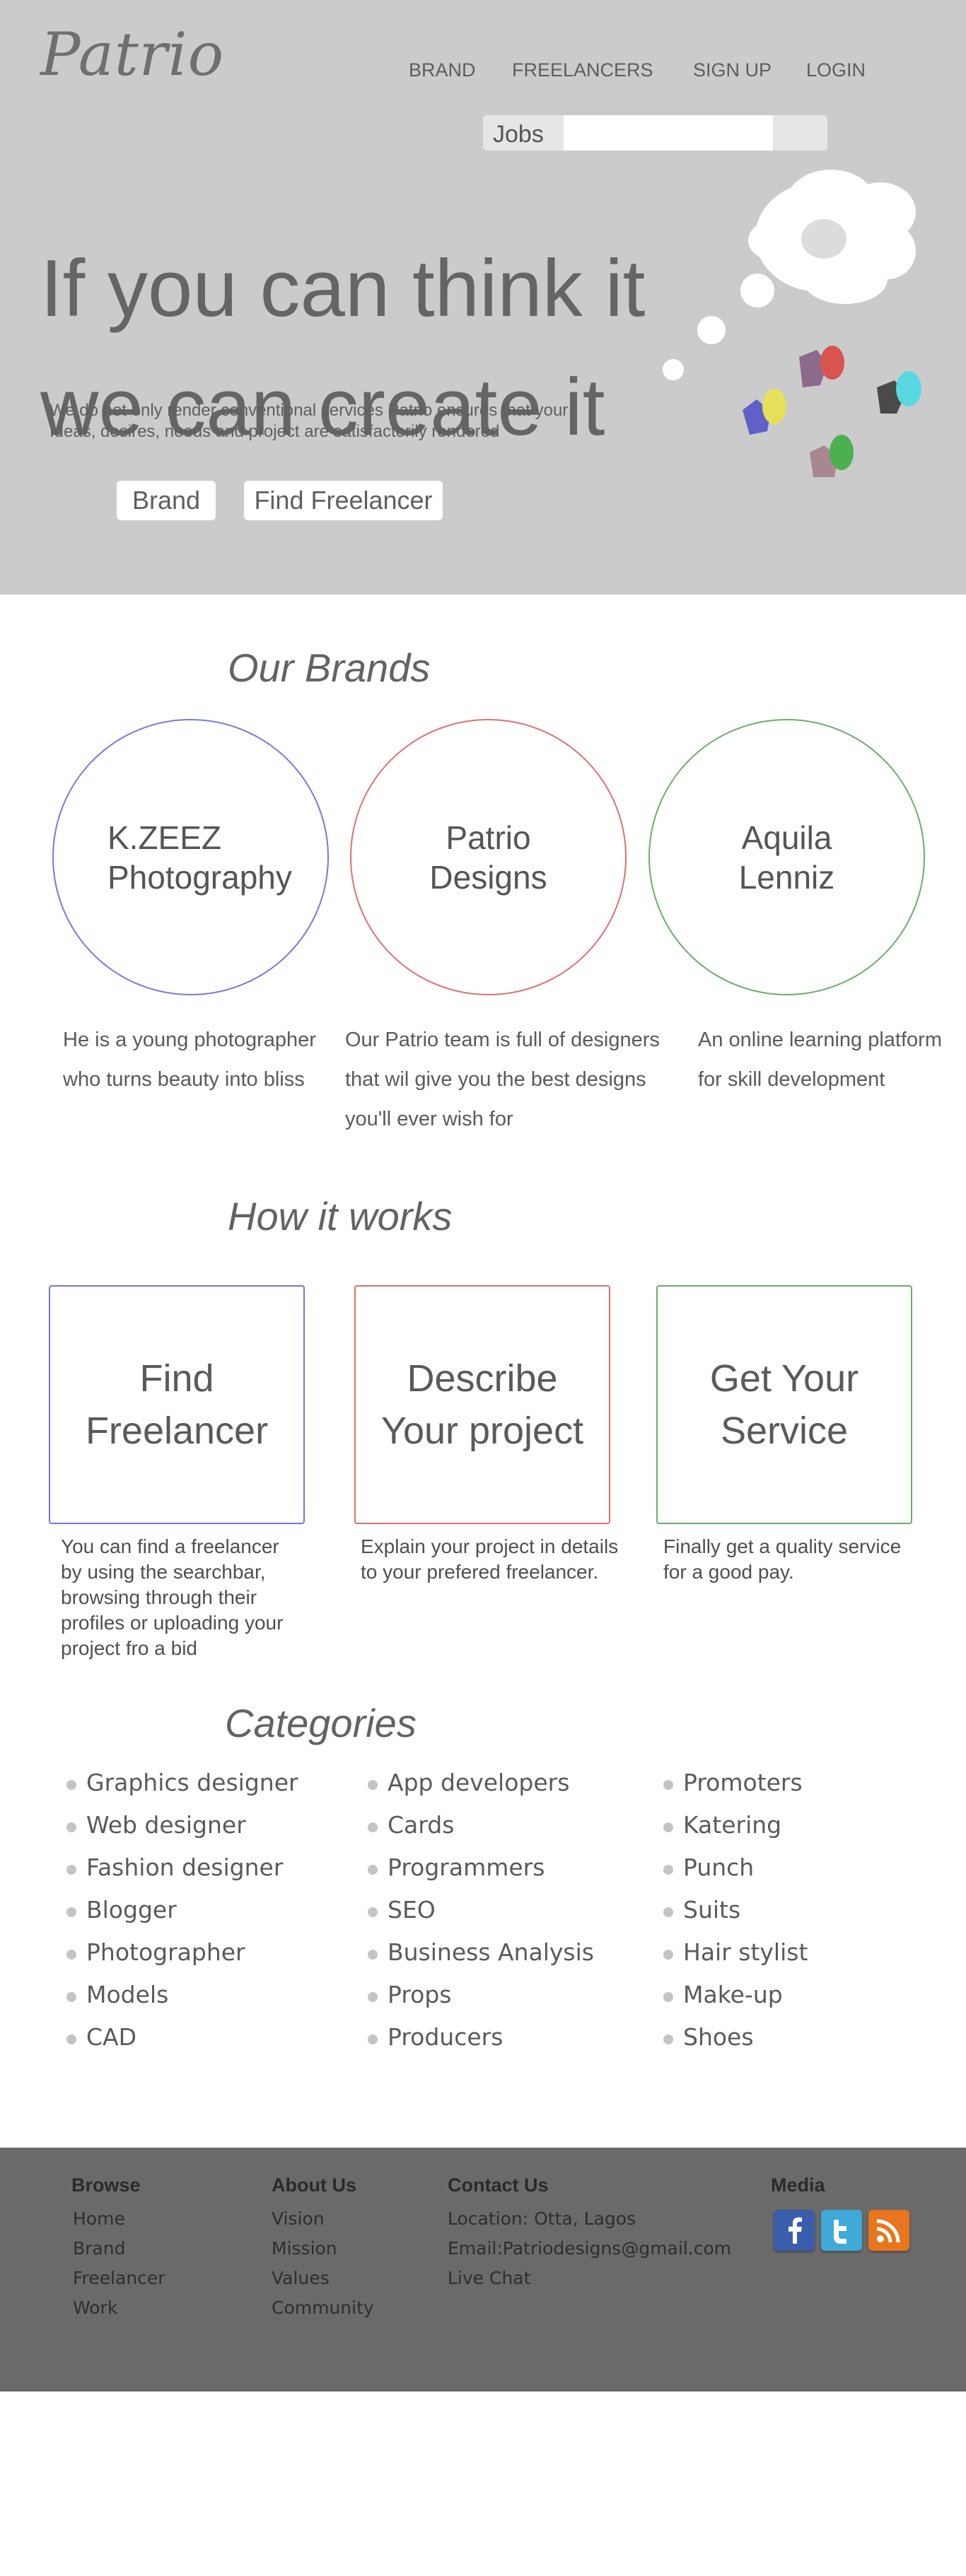 The height and width of the screenshot is (2576, 966). Describe the element at coordinates (172, 1623) in the screenshot. I see `step-desc-line: profiles or uploading your` at that location.